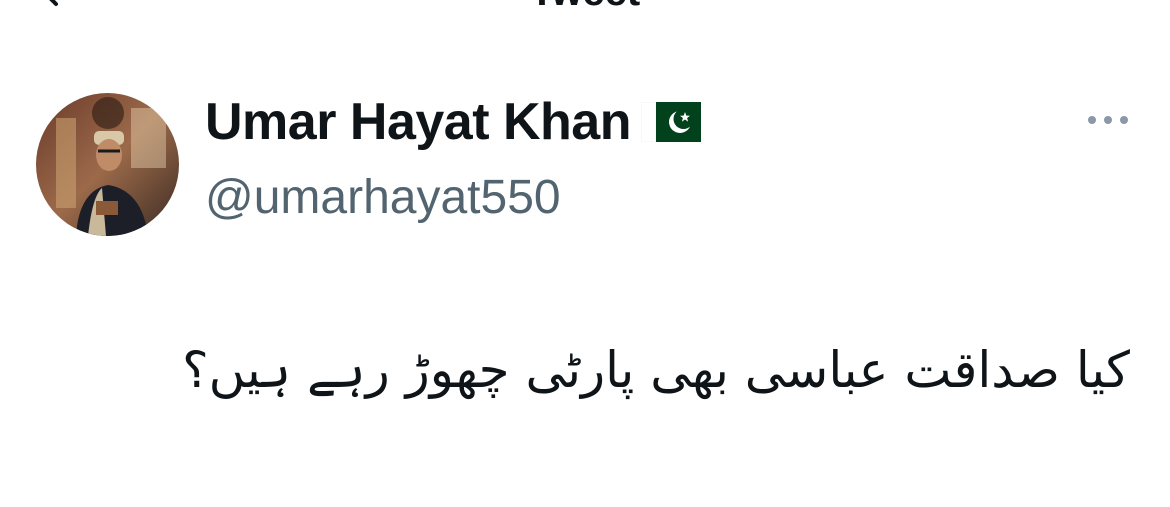 The width and height of the screenshot is (1170, 507). I want to click on profile-photo, so click(107, 164).